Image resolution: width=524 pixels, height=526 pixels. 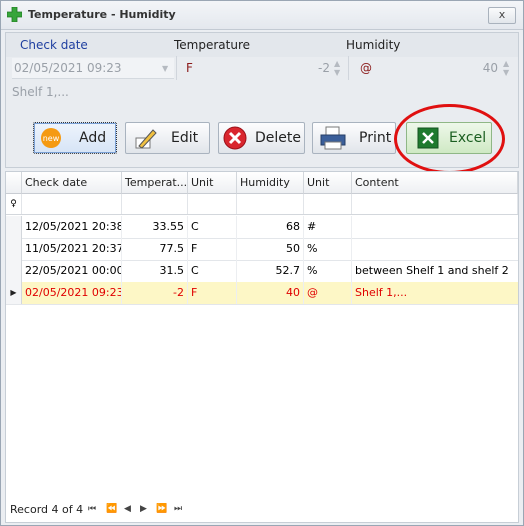 I want to click on filter-row: ♀, so click(x=262, y=204).